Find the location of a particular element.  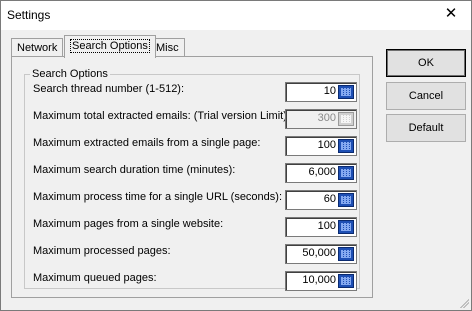

spin-value: 50,000 is located at coordinates (319, 253).